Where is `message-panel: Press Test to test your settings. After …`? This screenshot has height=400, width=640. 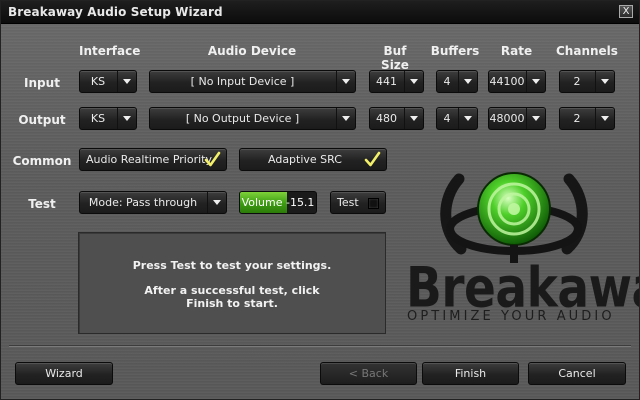
message-panel: Press Test to test your settings. After … is located at coordinates (232, 283).